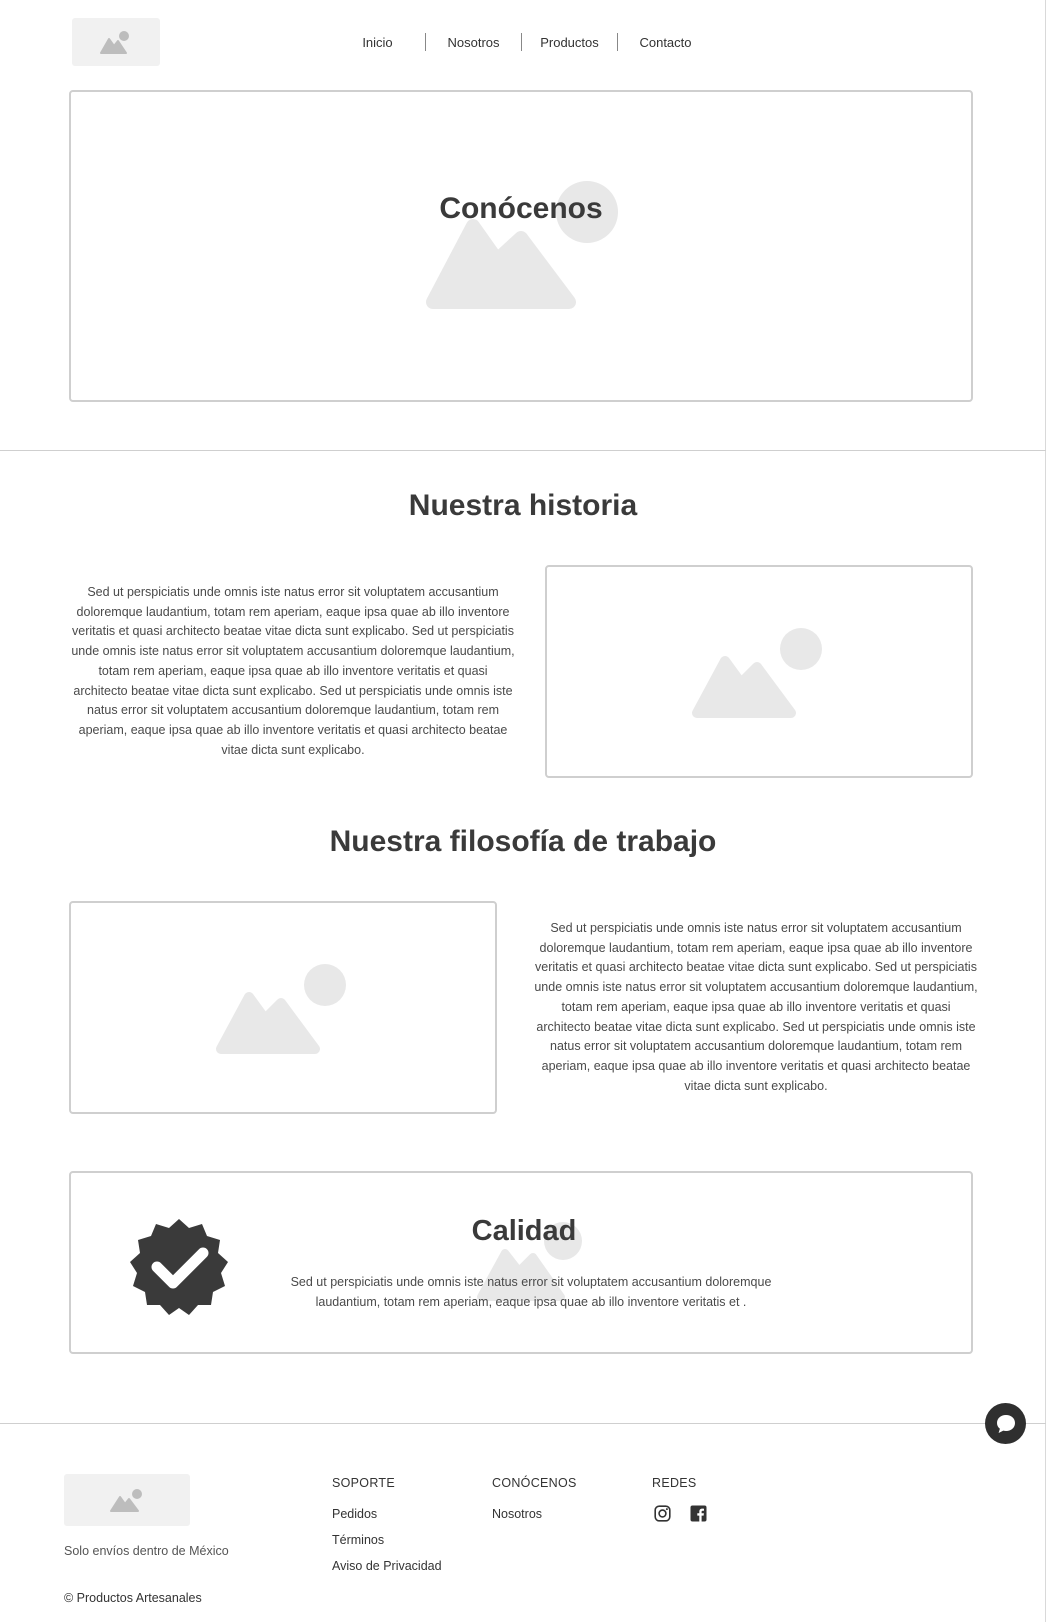 The height and width of the screenshot is (1622, 1046). I want to click on facebook-icon, so click(698, 1513).